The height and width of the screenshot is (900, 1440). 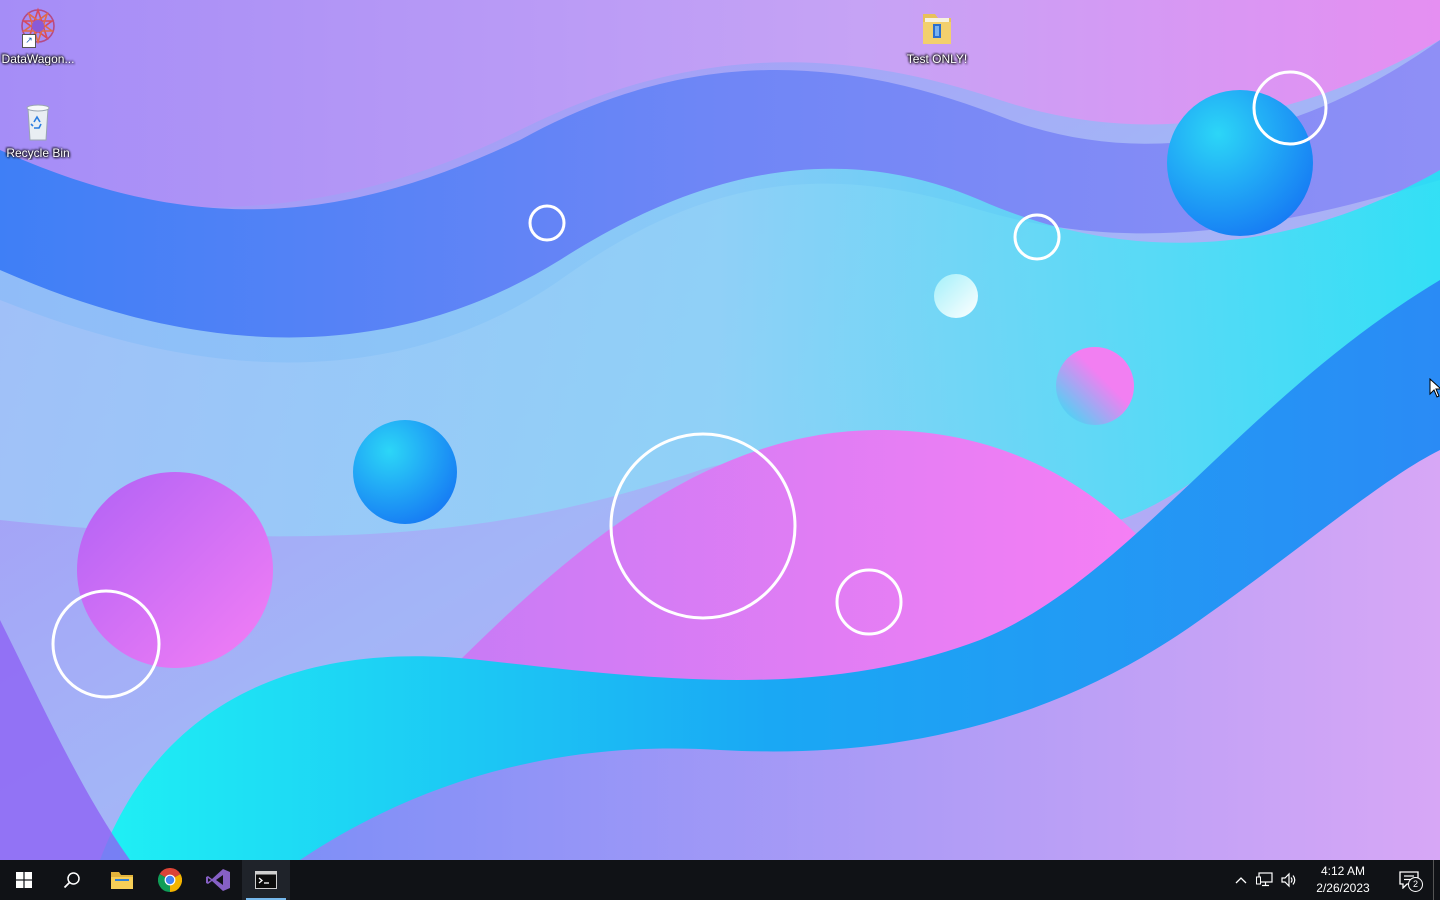 What do you see at coordinates (38, 122) in the screenshot?
I see `recycle-bin-icon` at bounding box center [38, 122].